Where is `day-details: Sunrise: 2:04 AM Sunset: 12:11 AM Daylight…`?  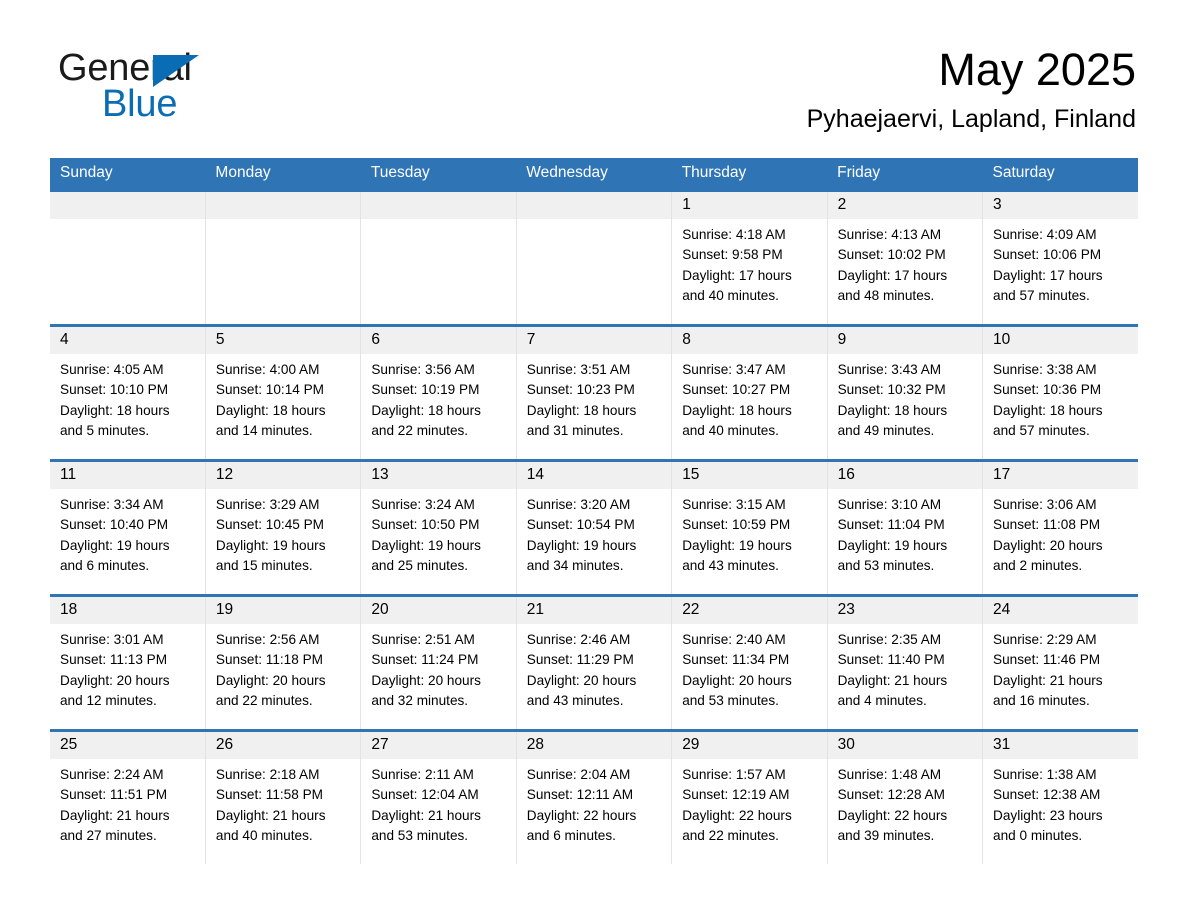
day-details: Sunrise: 2:04 AM Sunset: 12:11 AM Daylight… is located at coordinates (593, 802).